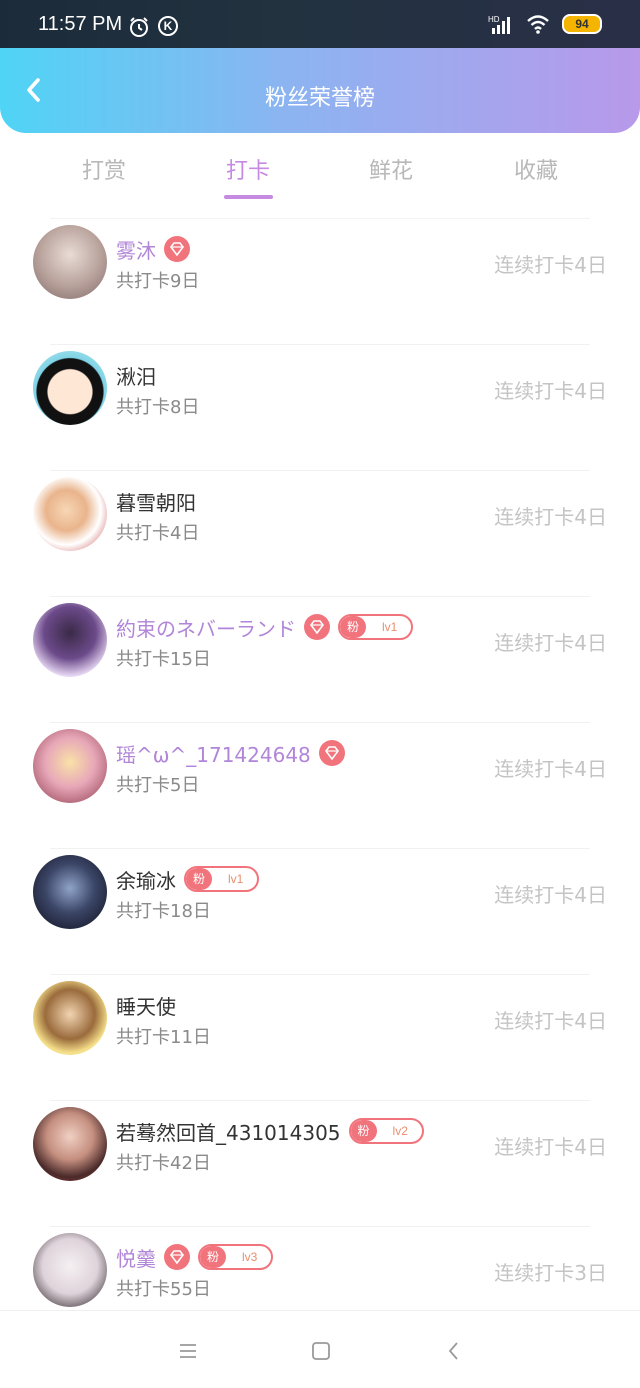 Image resolution: width=640 pixels, height=1388 pixels. I want to click on list-item: 約束のネバーランド 粉 lv1 共打卡15日 连续打卡4日, so click(320, 659).